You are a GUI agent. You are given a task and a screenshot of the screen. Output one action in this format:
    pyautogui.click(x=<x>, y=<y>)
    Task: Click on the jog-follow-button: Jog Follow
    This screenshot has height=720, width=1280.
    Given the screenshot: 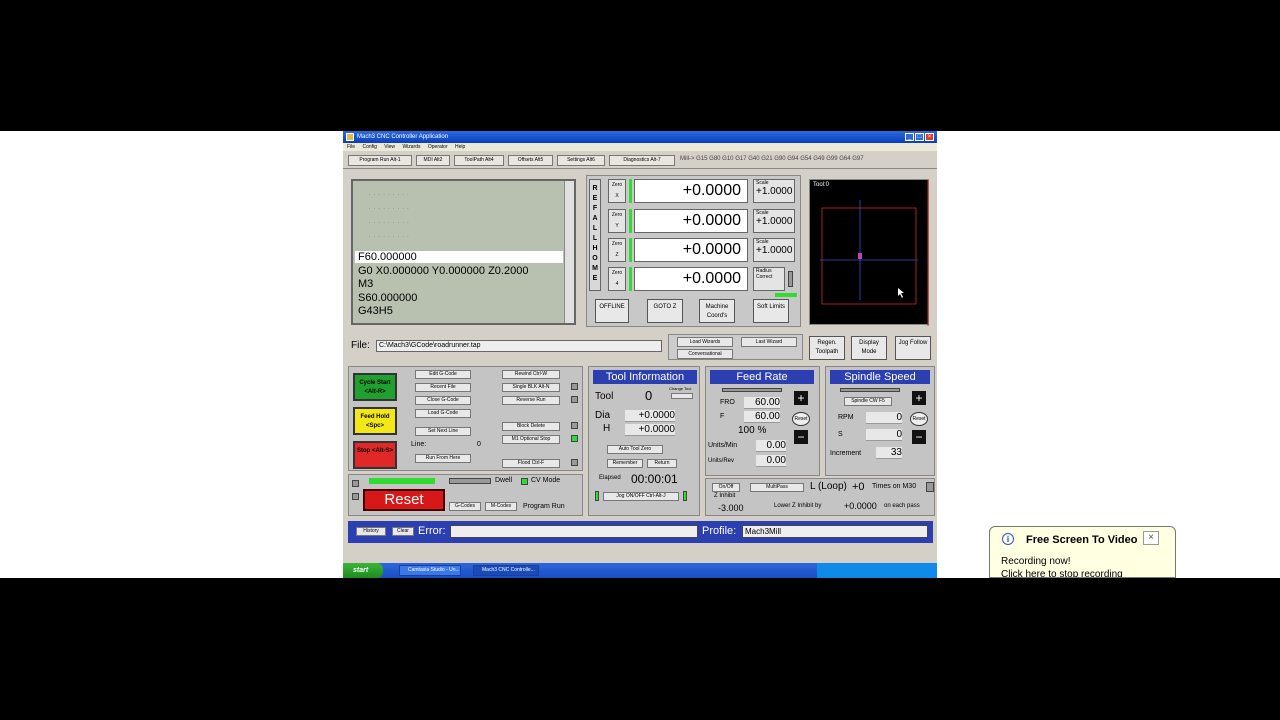 What is the action you would take?
    pyautogui.click(x=913, y=348)
    